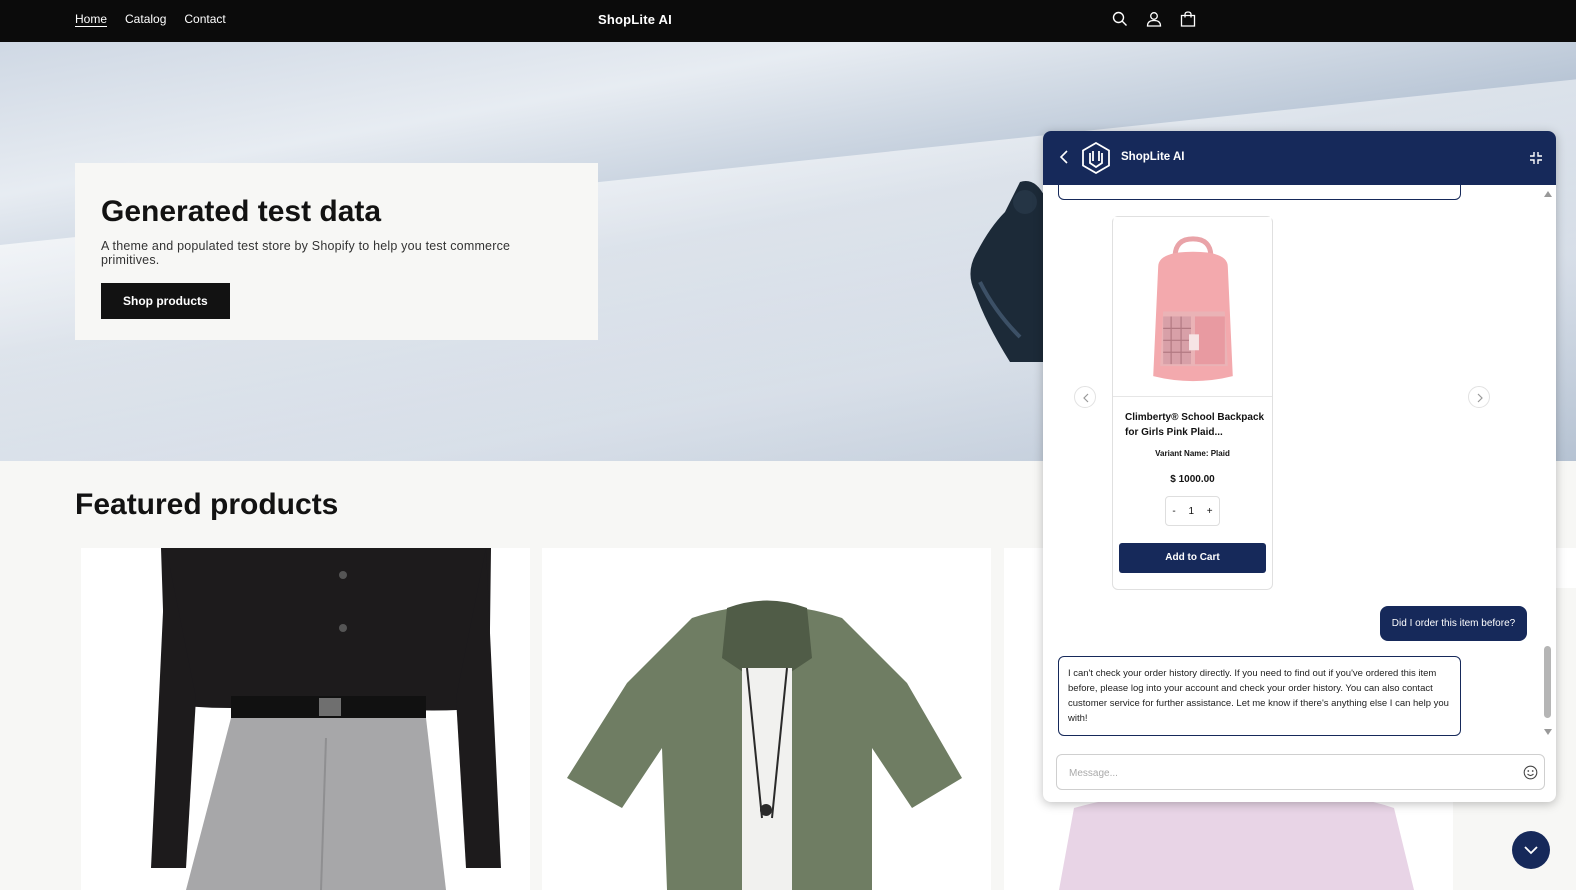 The width and height of the screenshot is (1576, 890). I want to click on quantity-stepper: - 1 +, so click(1192, 511).